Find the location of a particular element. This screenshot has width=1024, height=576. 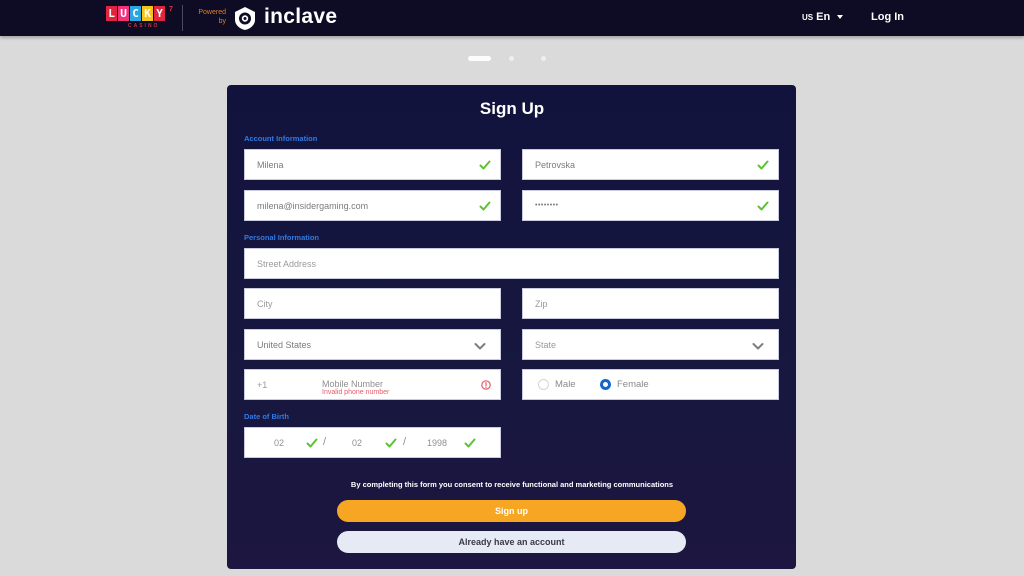

street-address-field: Street Address is located at coordinates (511, 263).